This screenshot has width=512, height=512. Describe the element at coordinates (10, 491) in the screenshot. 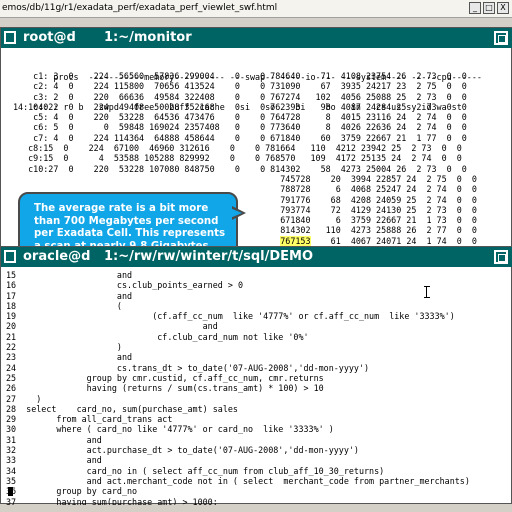

I see `text-cursor` at that location.